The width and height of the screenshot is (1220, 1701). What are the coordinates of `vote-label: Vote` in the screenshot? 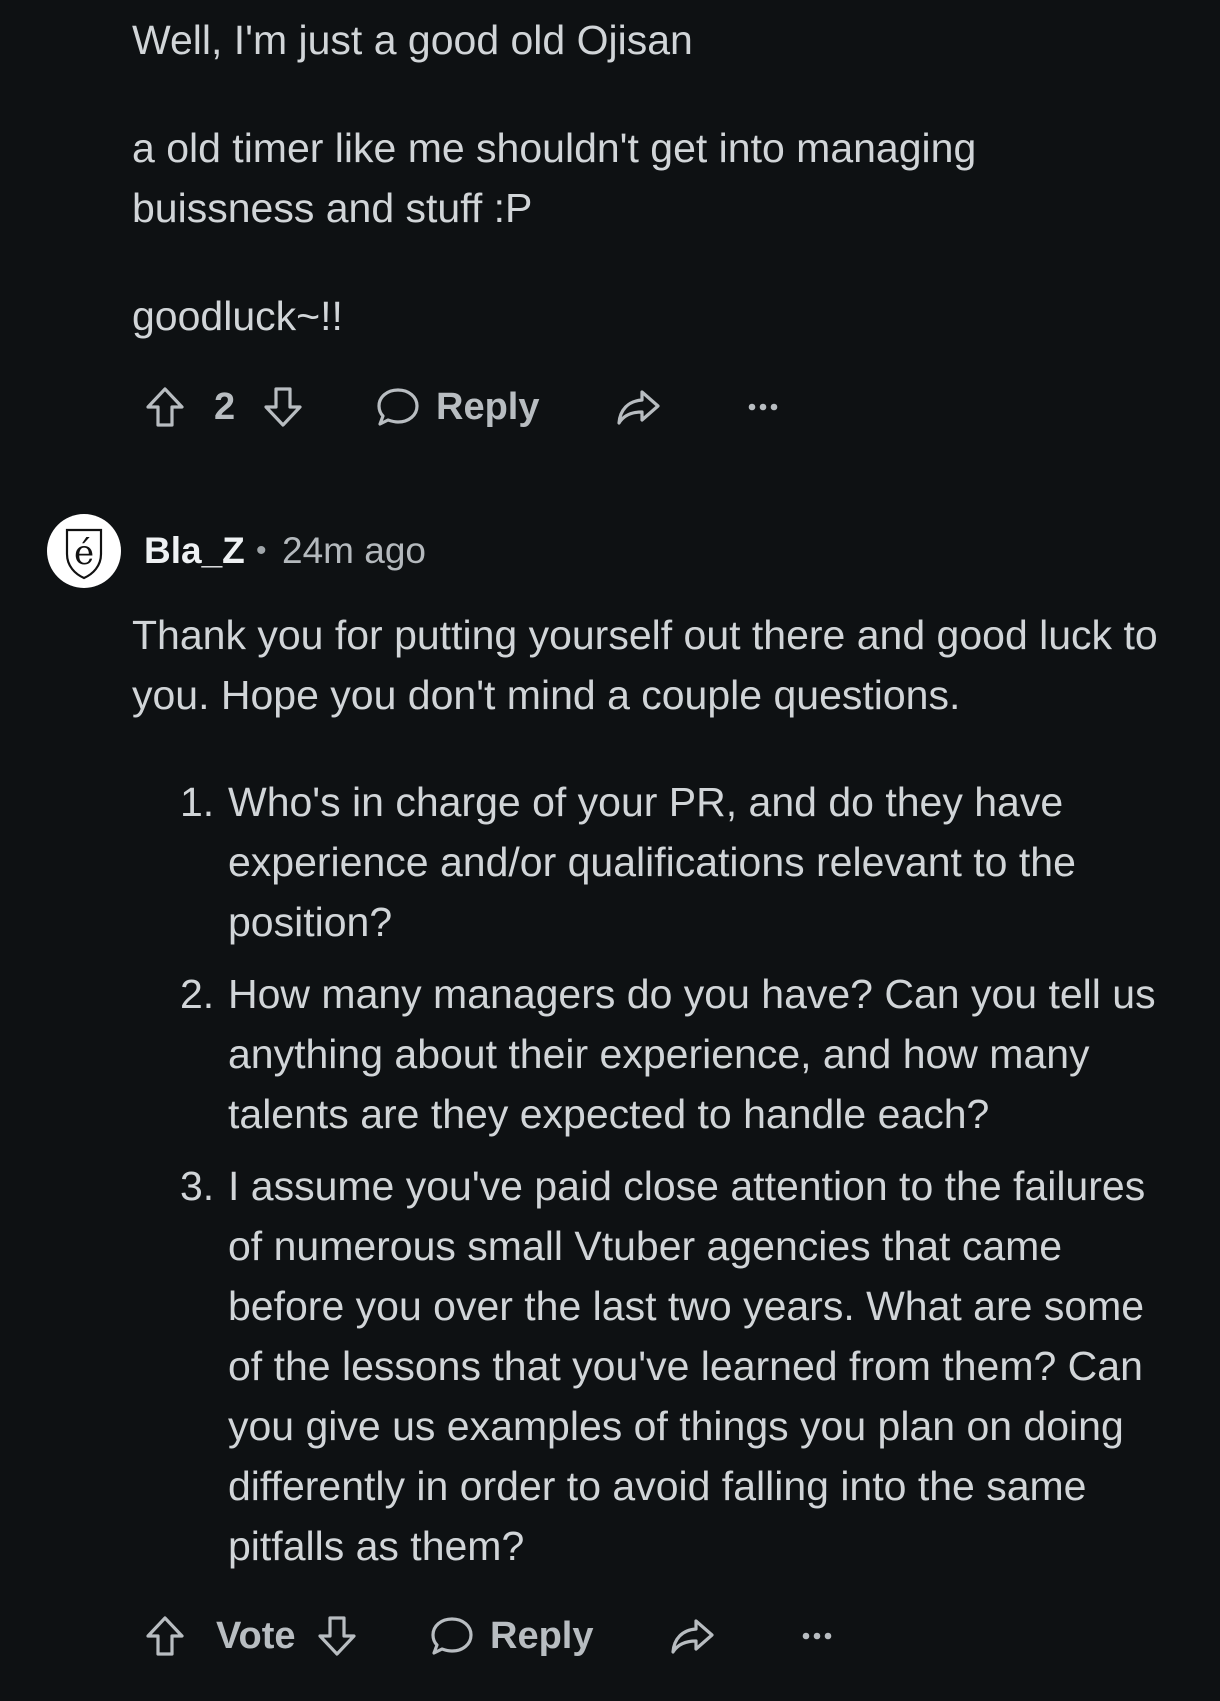 It's located at (256, 1635).